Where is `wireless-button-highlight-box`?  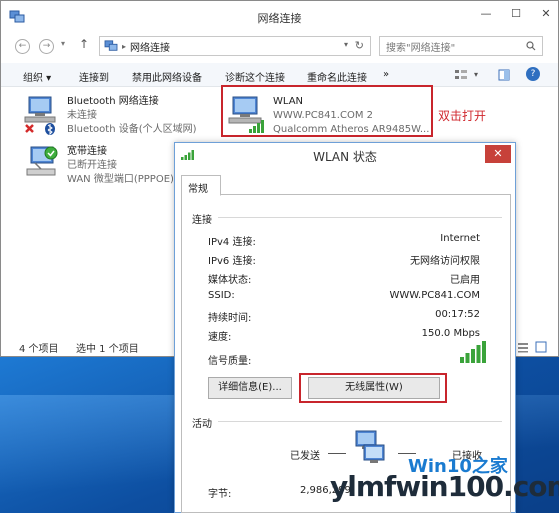
wireless-button-highlight-box is located at coordinates (373, 388).